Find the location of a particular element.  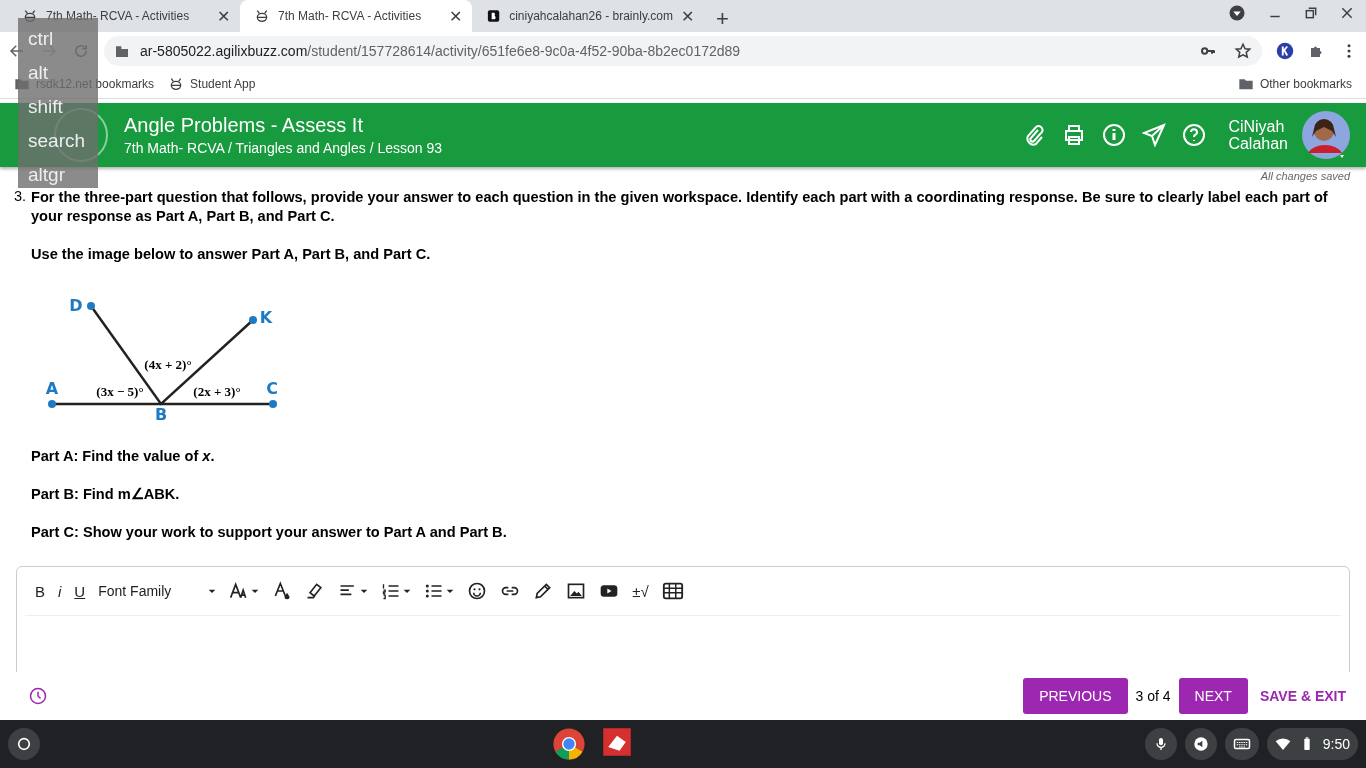

circle-icon is located at coordinates (24, 744).